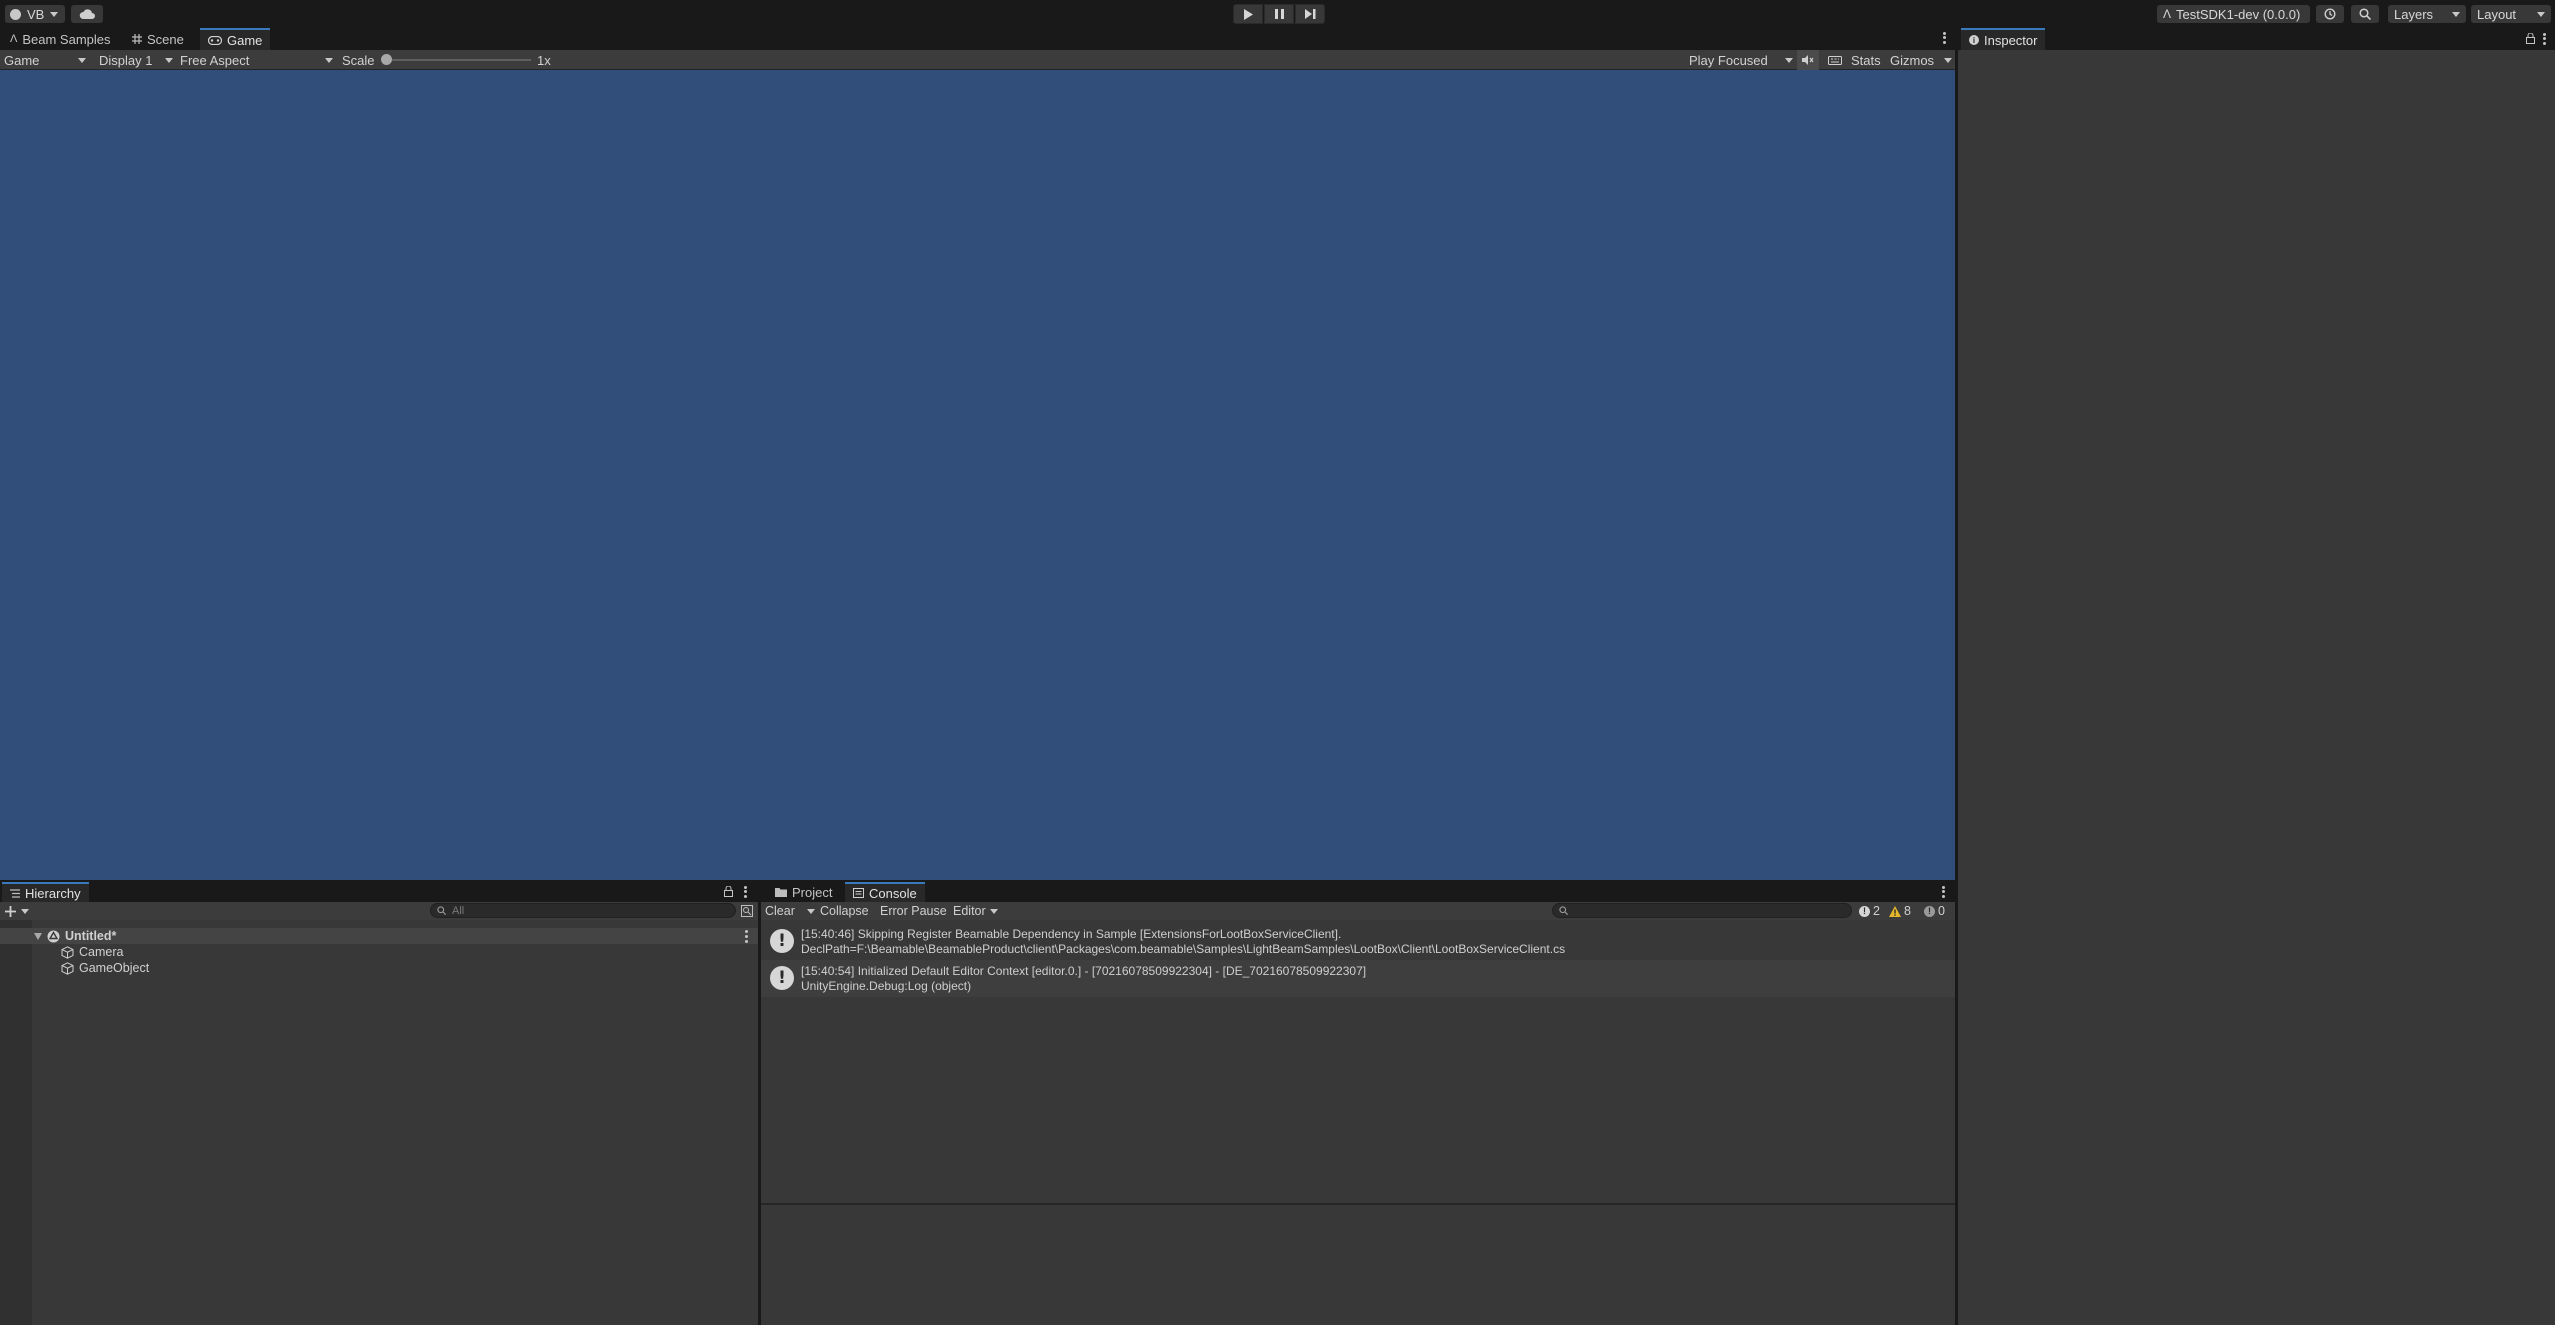 The image size is (2555, 1325). What do you see at coordinates (379, 892) in the screenshot?
I see `hierarchy-tabbar: Hierarchy` at bounding box center [379, 892].